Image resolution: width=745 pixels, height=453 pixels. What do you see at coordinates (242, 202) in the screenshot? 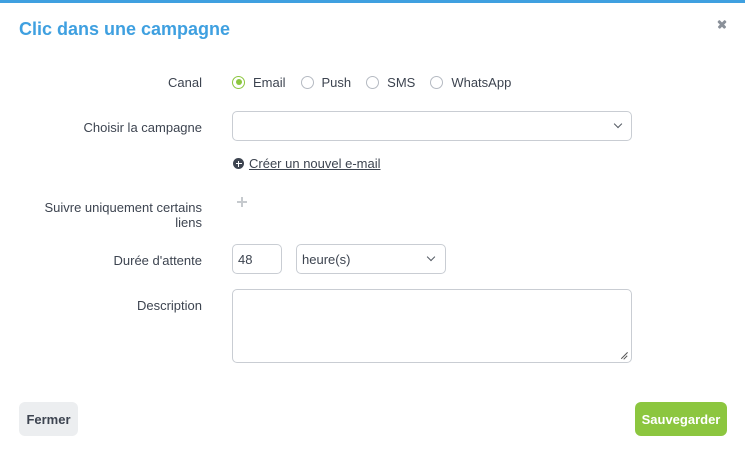
I see `add-link-plus-icon` at bounding box center [242, 202].